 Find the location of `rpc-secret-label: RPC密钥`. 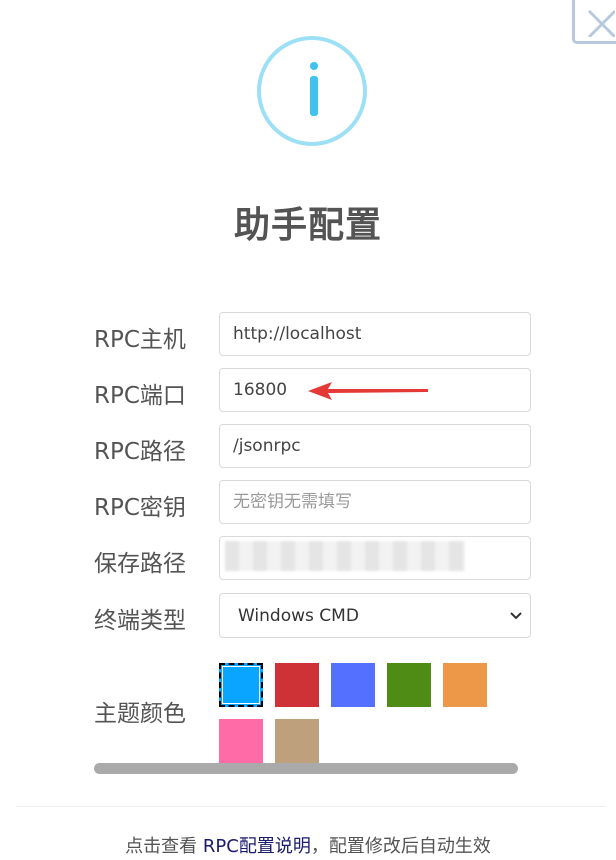

rpc-secret-label: RPC密钥 is located at coordinates (140, 508).